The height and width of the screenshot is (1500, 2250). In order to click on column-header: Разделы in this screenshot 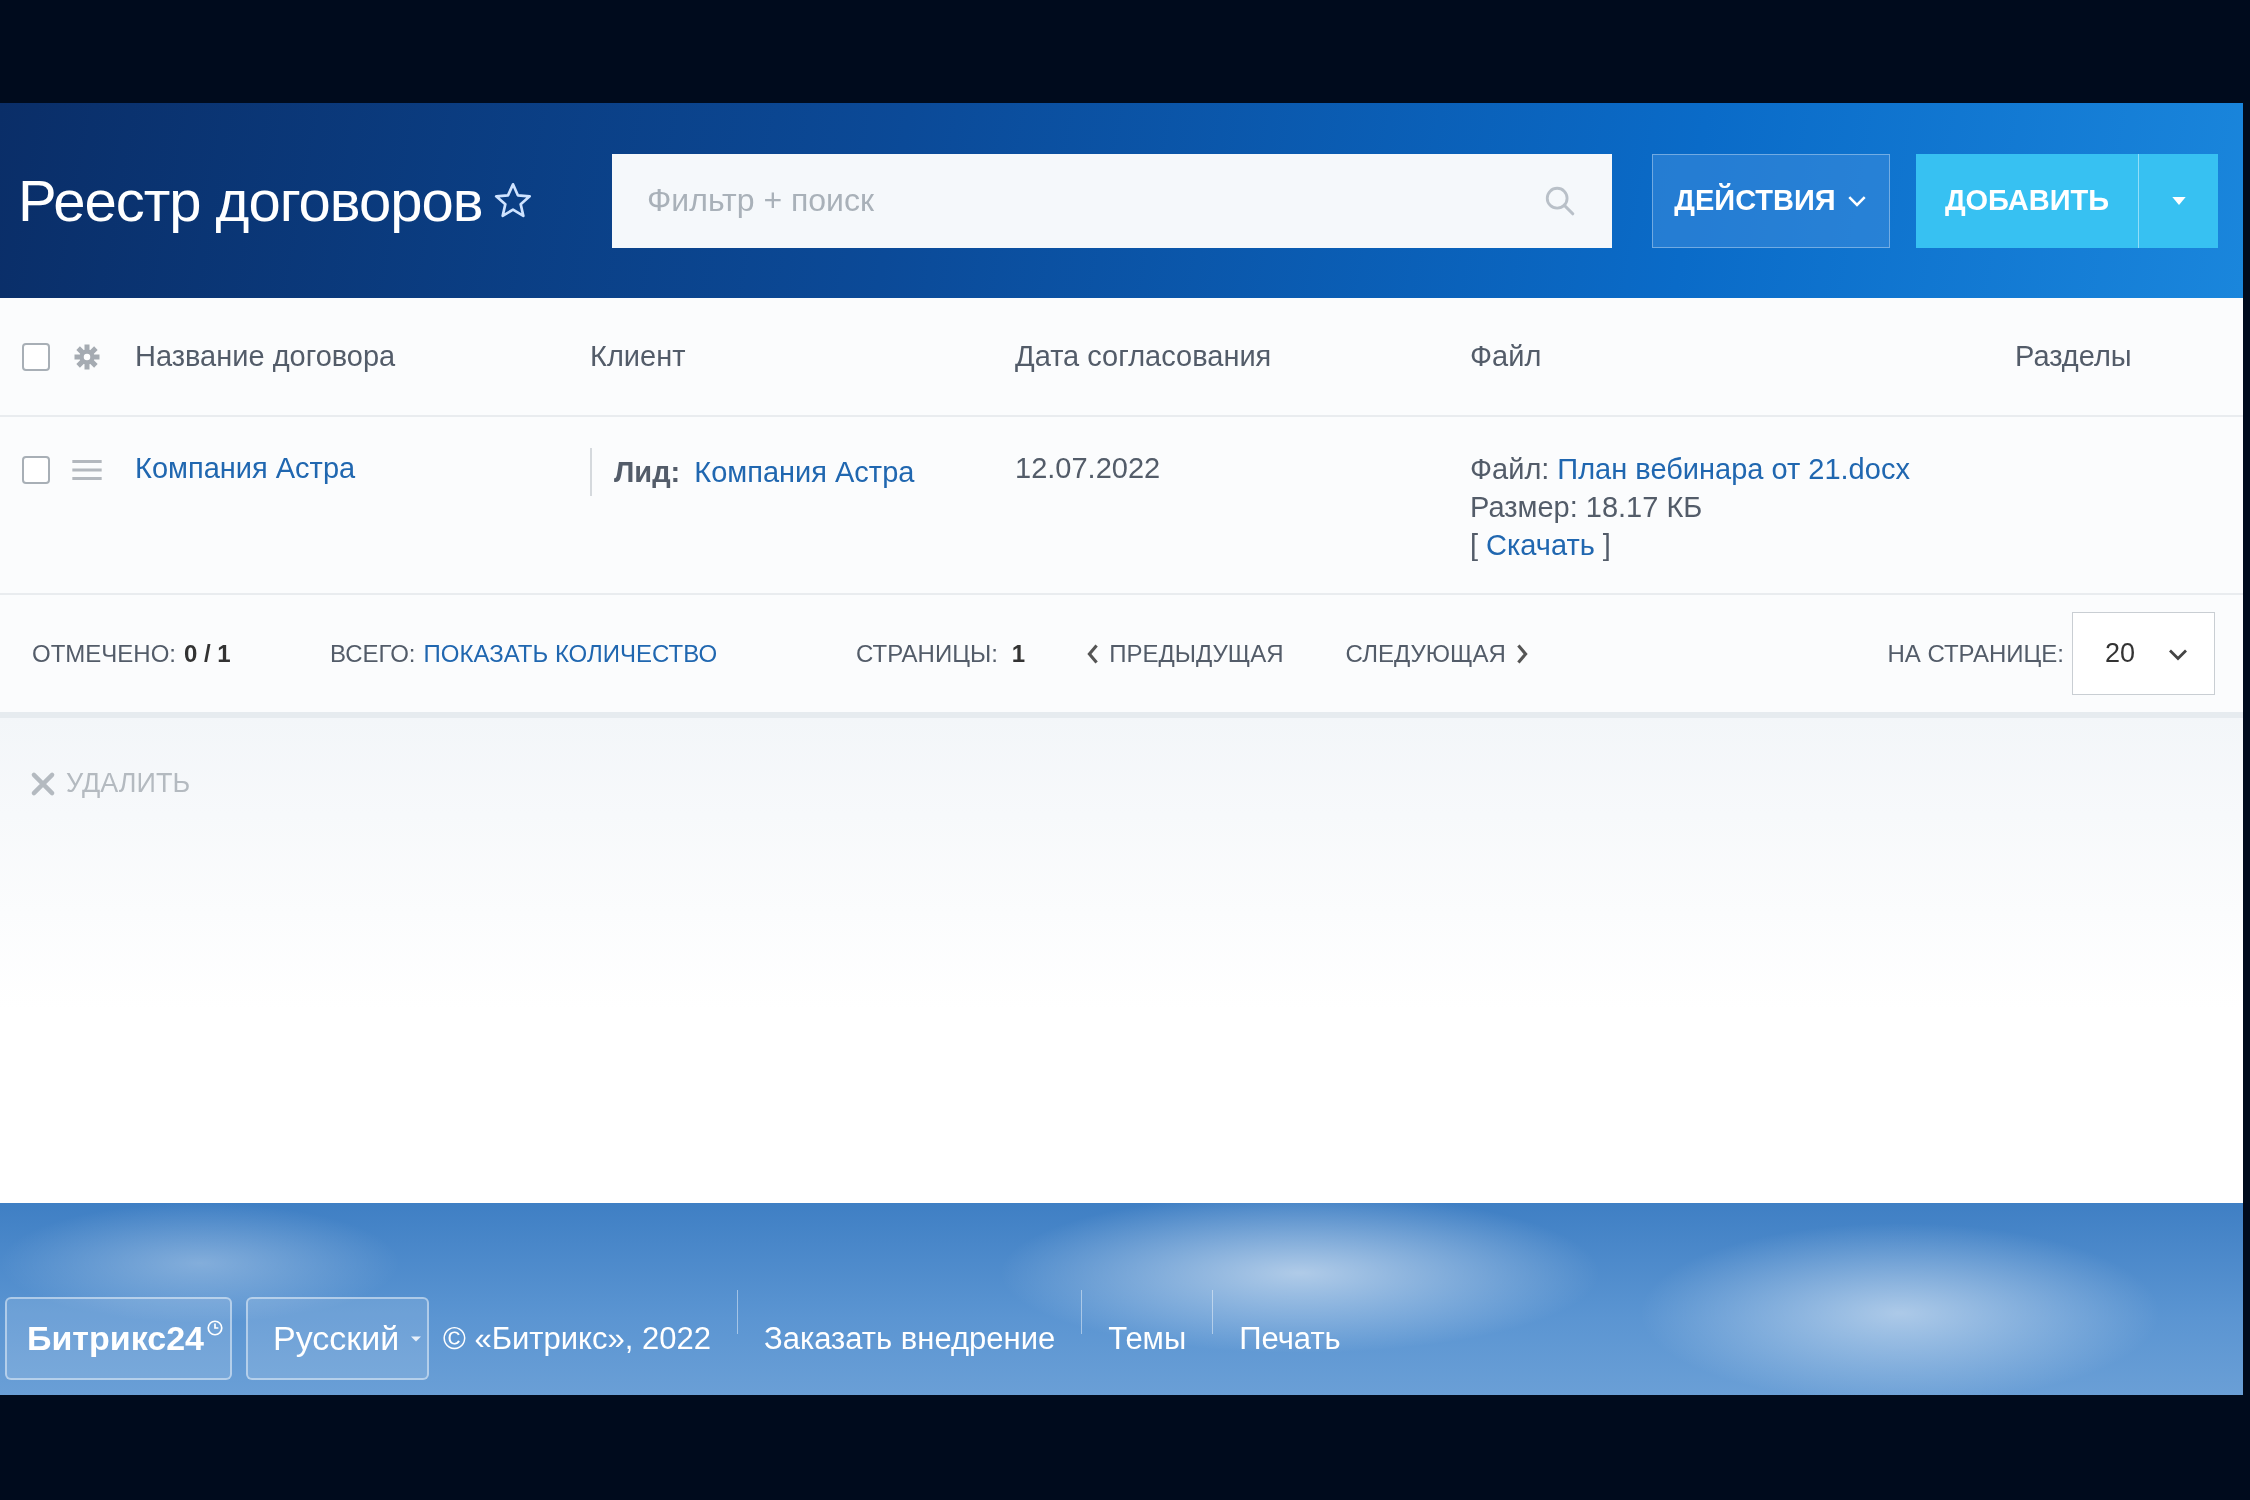, I will do `click(2129, 356)`.